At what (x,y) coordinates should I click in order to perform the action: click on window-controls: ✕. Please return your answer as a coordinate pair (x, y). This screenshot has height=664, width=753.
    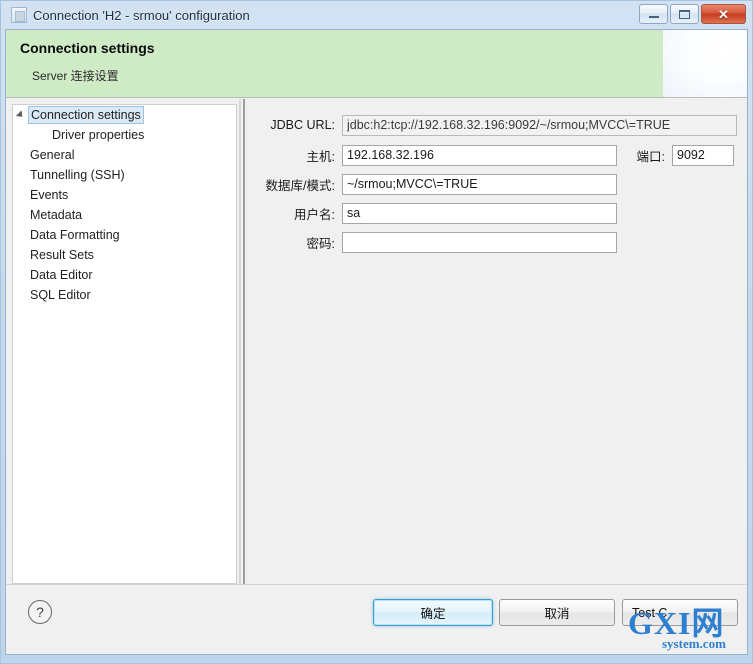
    Looking at the image, I should click on (692, 14).